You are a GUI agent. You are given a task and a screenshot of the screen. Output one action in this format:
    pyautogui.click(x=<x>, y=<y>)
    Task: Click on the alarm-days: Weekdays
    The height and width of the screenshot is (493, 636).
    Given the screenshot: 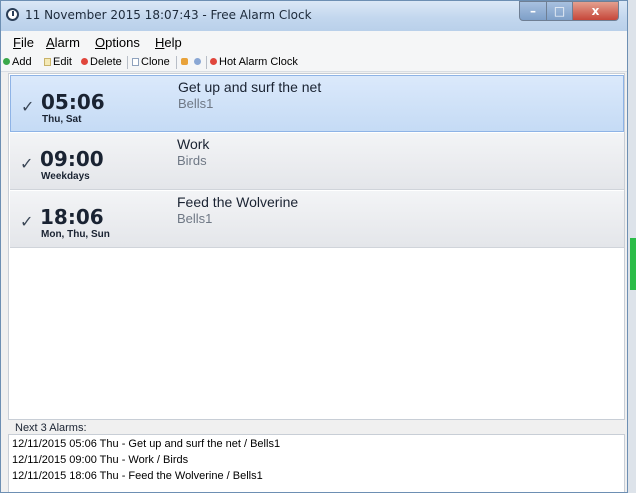 What is the action you would take?
    pyautogui.click(x=65, y=176)
    